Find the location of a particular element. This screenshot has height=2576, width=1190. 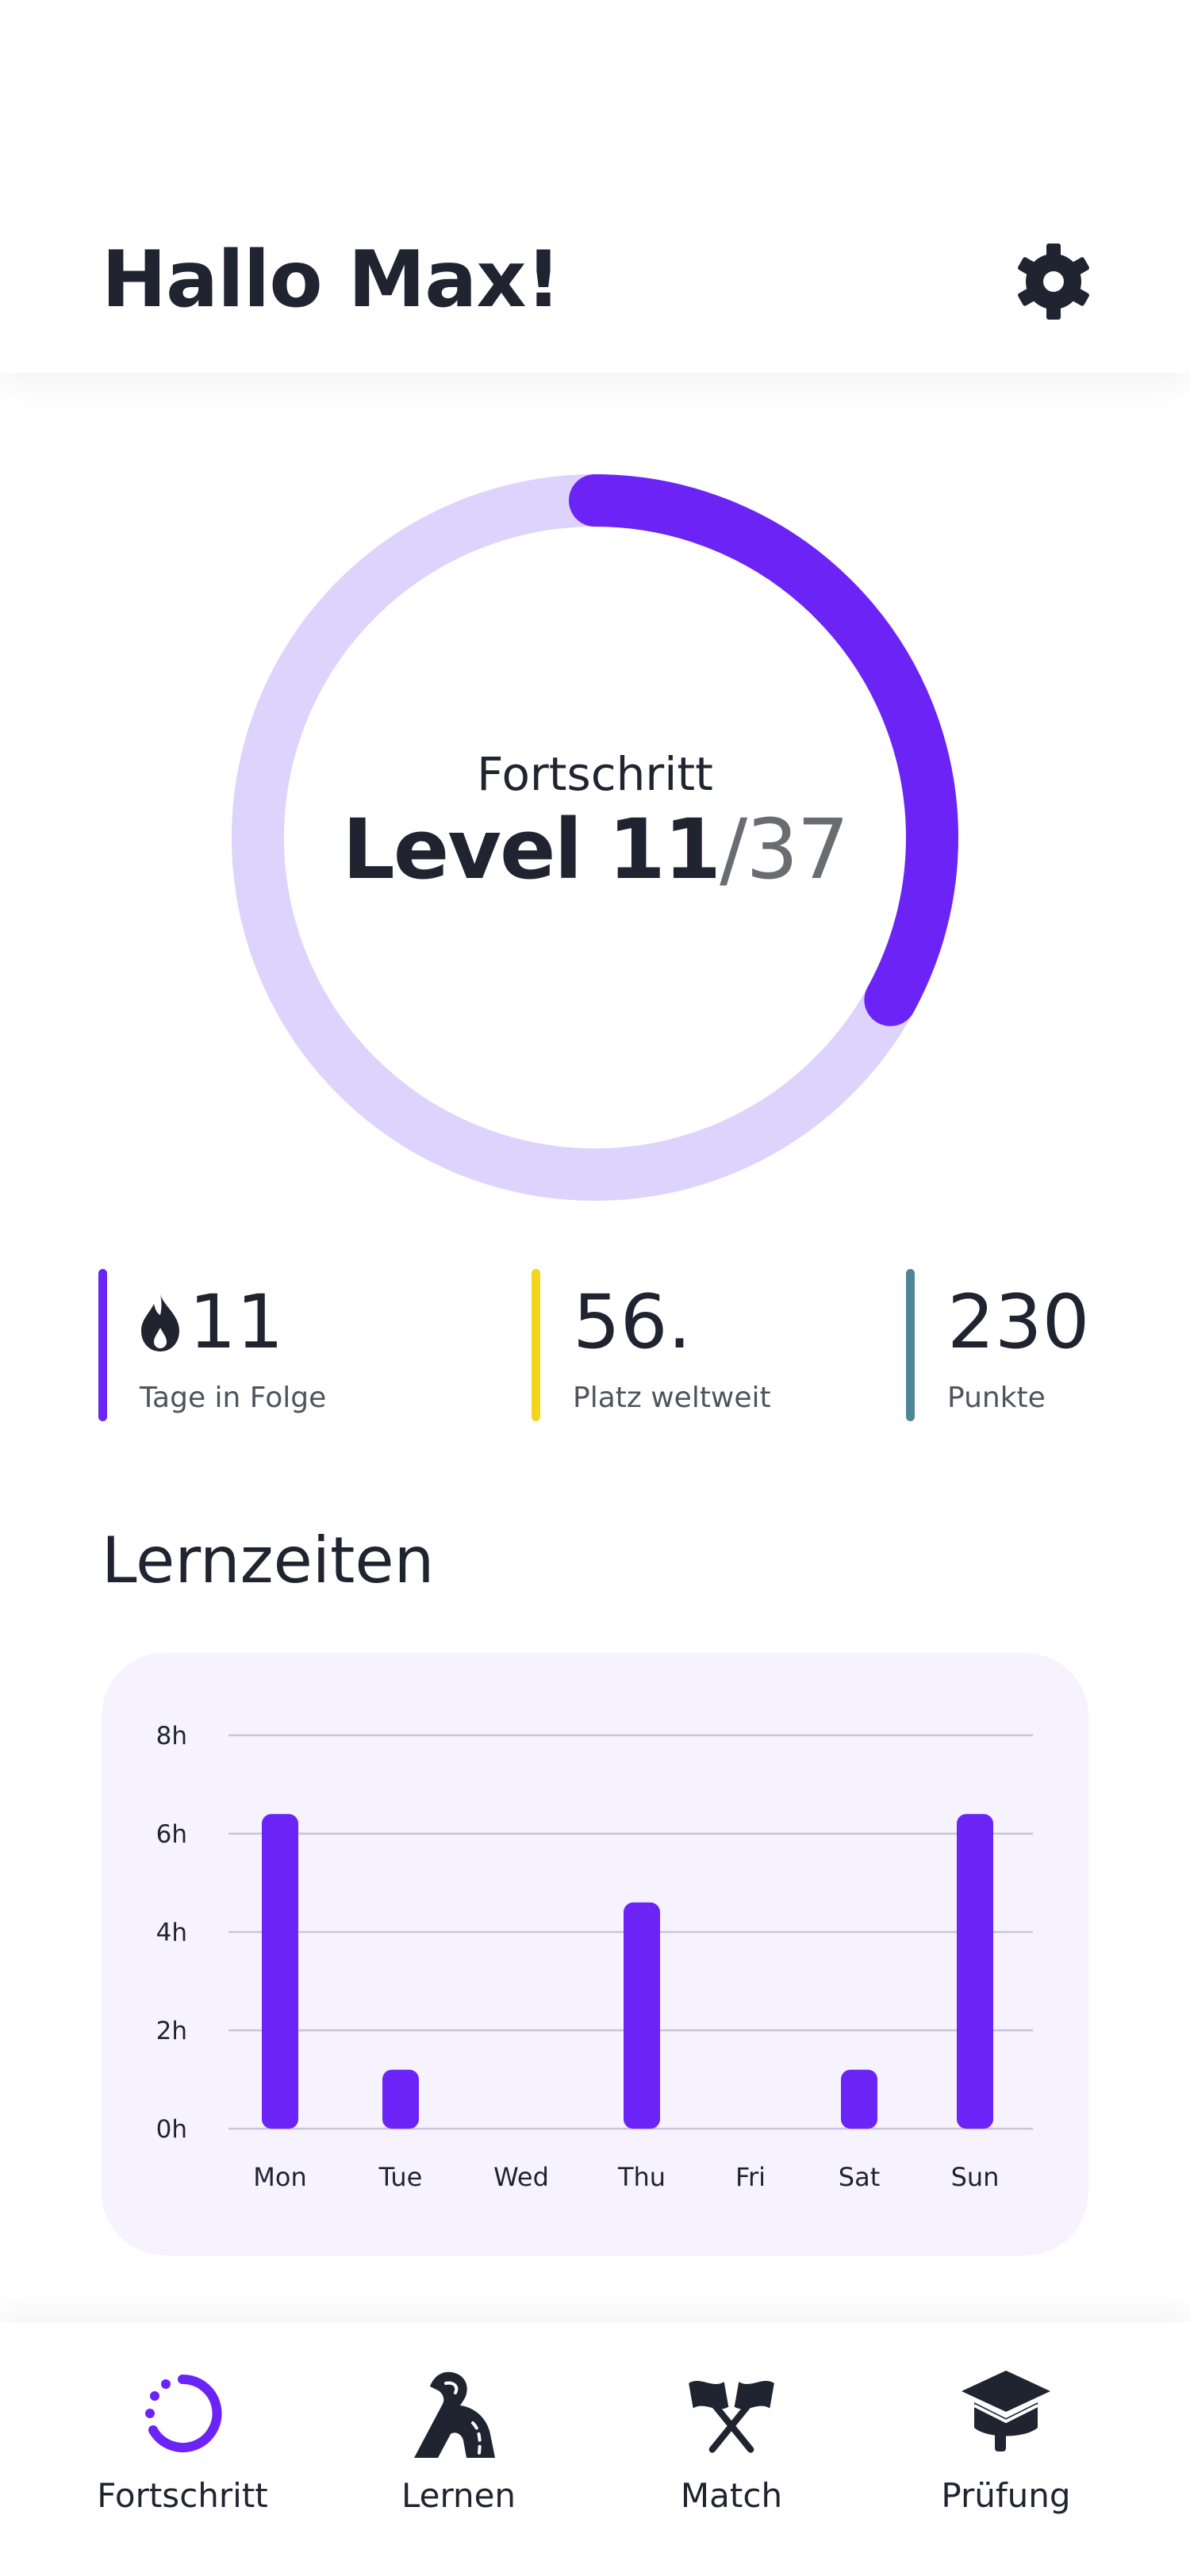

nav-item-lernen: Lernen is located at coordinates (459, 2425).